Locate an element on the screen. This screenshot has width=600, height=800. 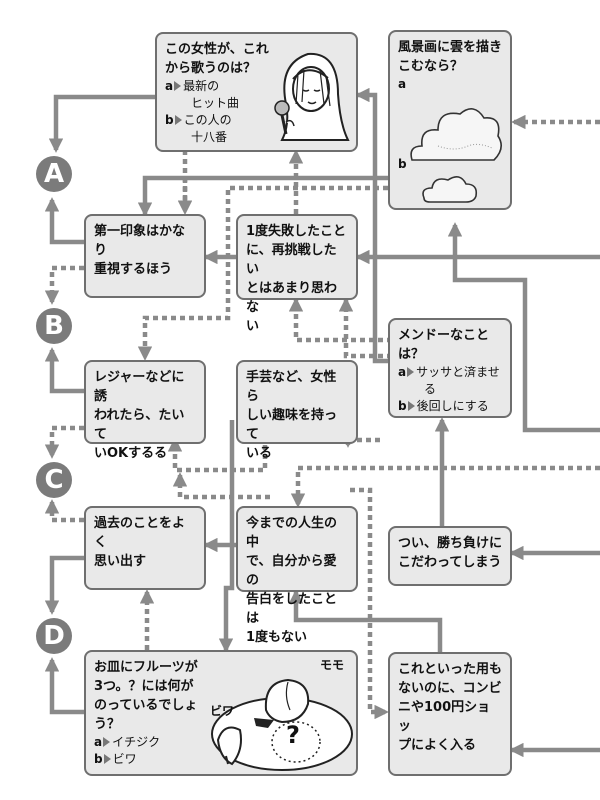
landscape-option-b-mark: b is located at coordinates (402, 164).